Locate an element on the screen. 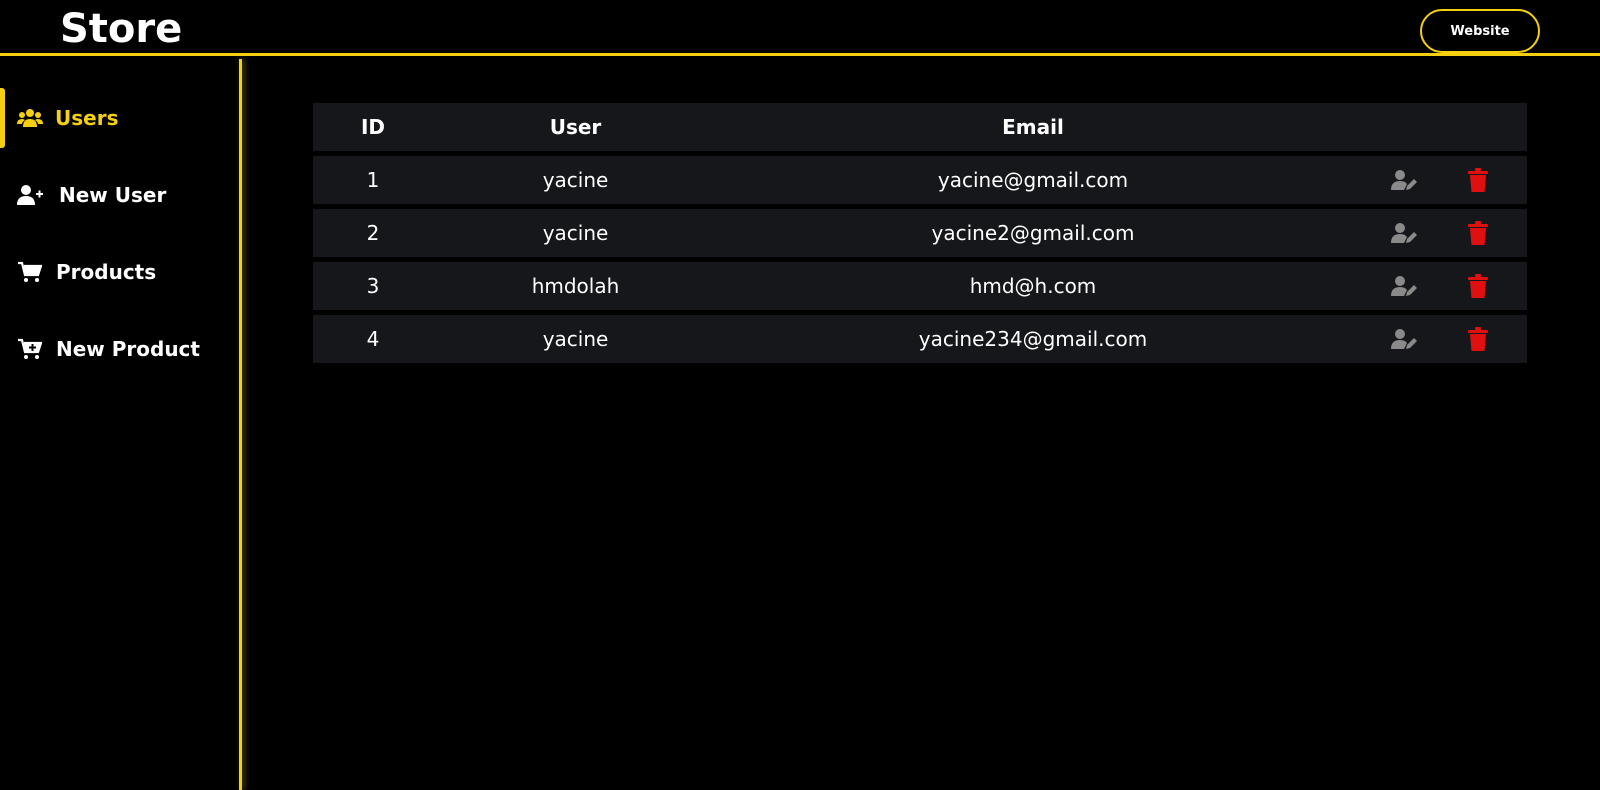  cell-email: yacine2@gmail.com is located at coordinates (1033, 233).